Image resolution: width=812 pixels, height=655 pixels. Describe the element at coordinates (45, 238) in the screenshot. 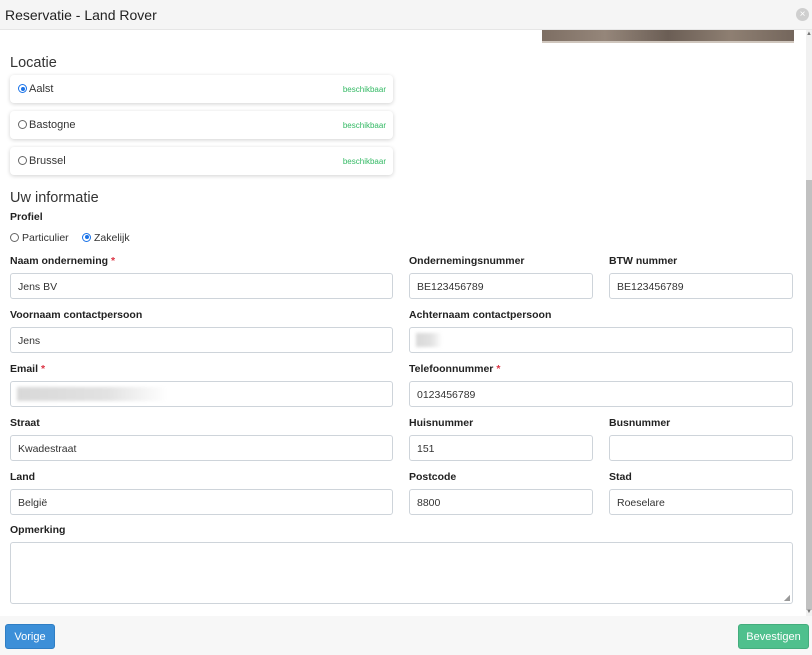

I see `profile-option-label: Particulier` at that location.